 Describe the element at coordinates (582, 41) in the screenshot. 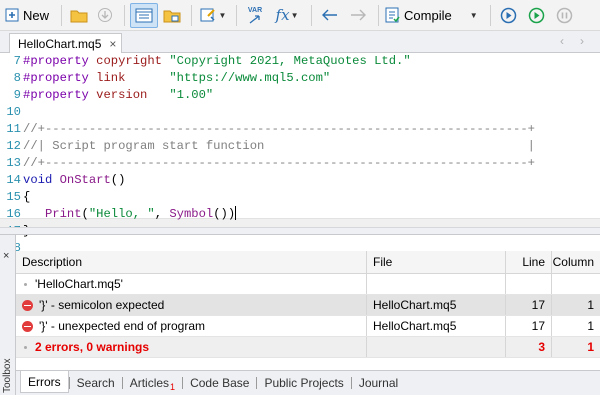

I see `chevron-right-icon: ›` at that location.